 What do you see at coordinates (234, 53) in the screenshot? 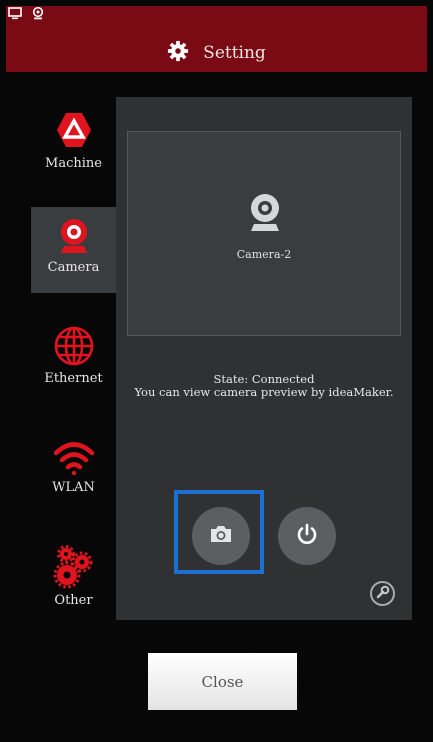
I see `page-title: Setting` at bounding box center [234, 53].